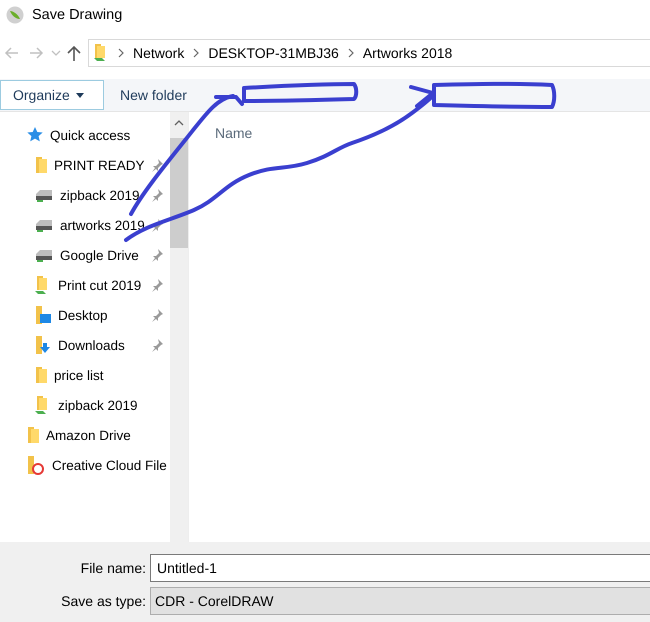  I want to click on breadcrumb: Network, so click(158, 53).